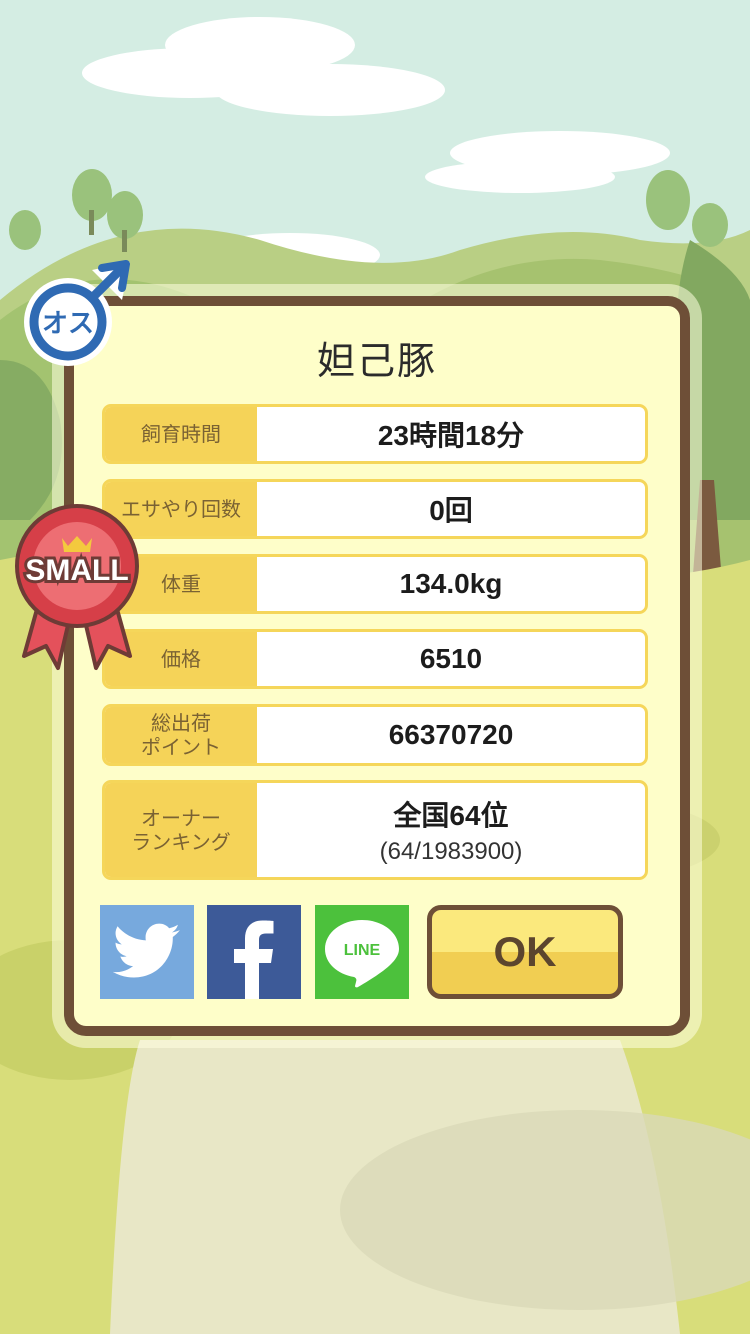 This screenshot has height=1334, width=750. I want to click on line-share-button: LINE, so click(362, 952).